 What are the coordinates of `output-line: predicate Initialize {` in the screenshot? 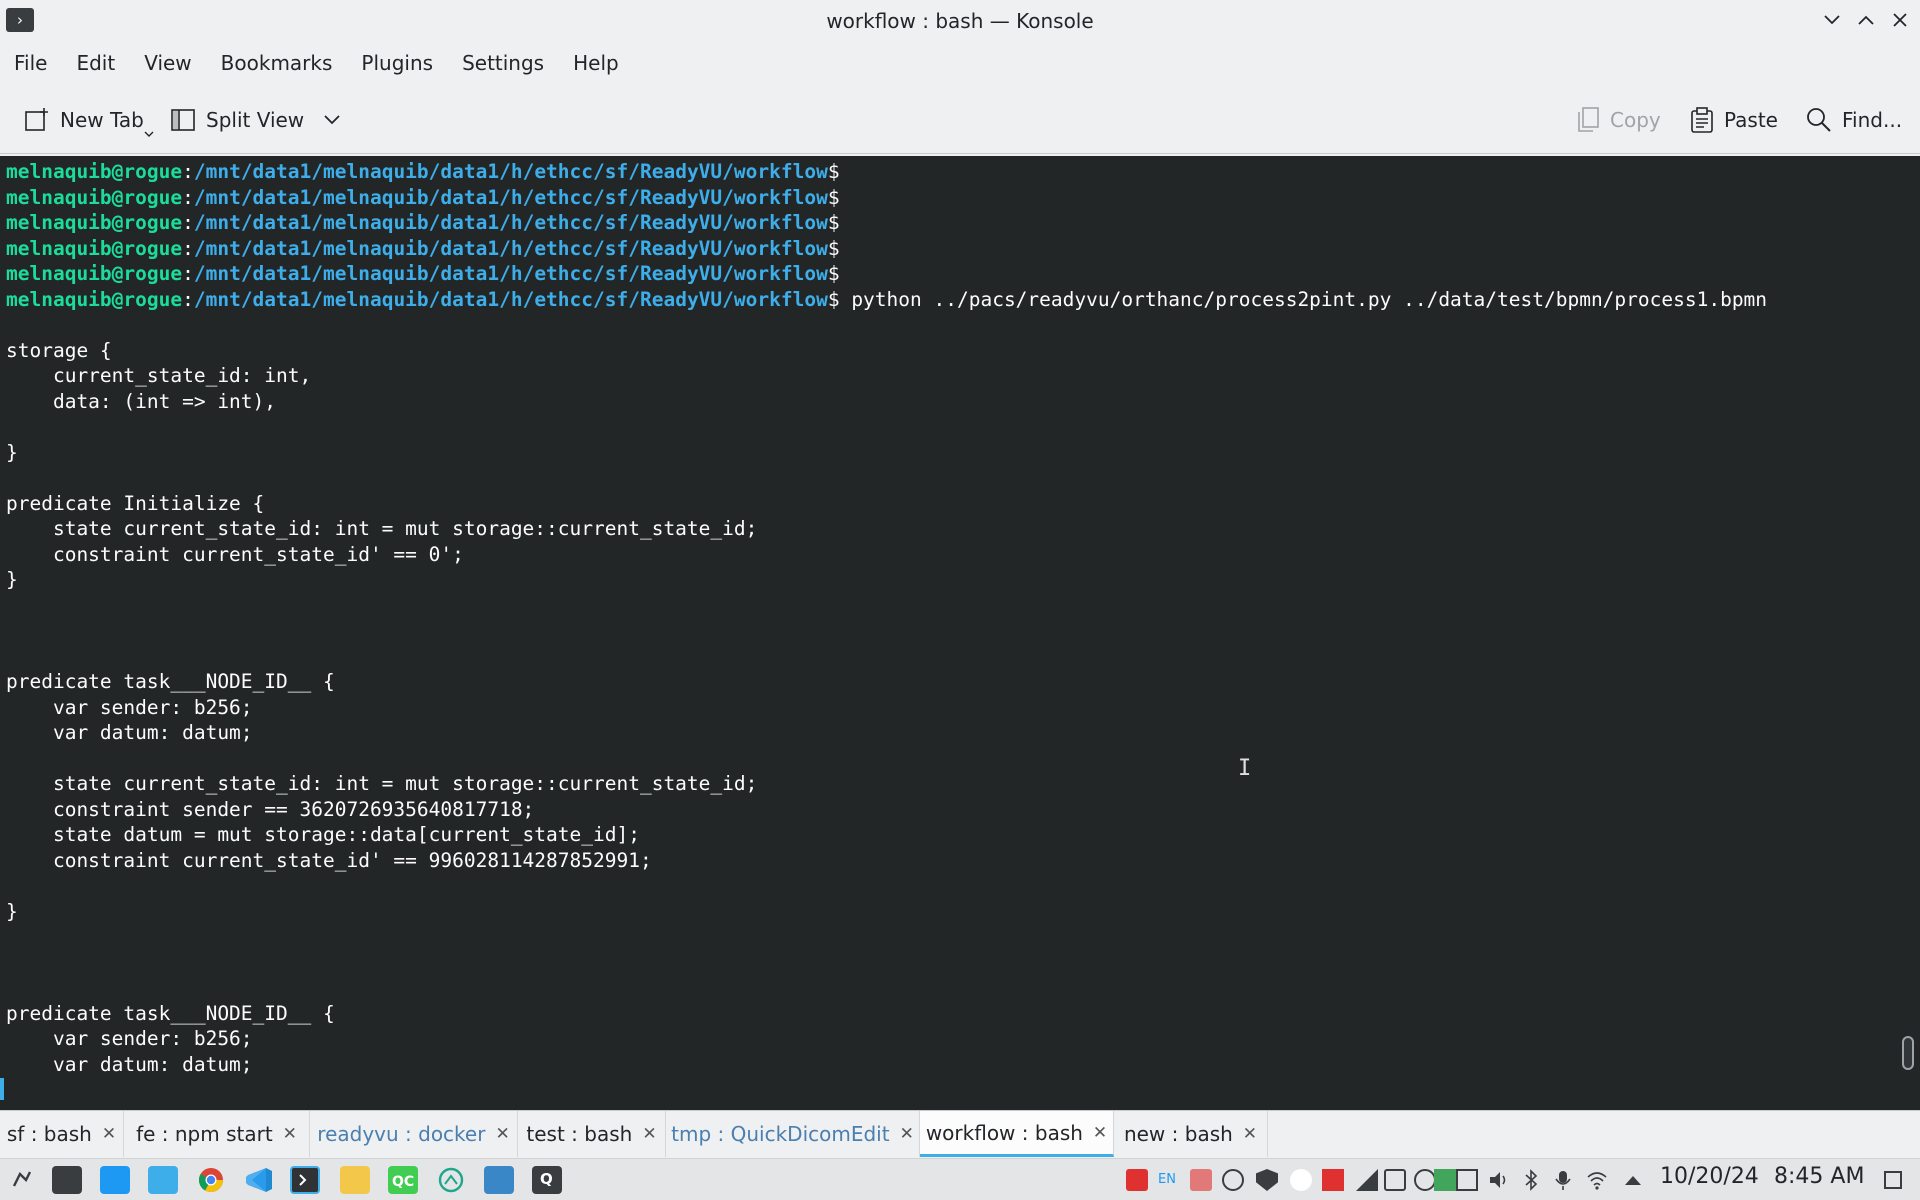 It's located at (135, 503).